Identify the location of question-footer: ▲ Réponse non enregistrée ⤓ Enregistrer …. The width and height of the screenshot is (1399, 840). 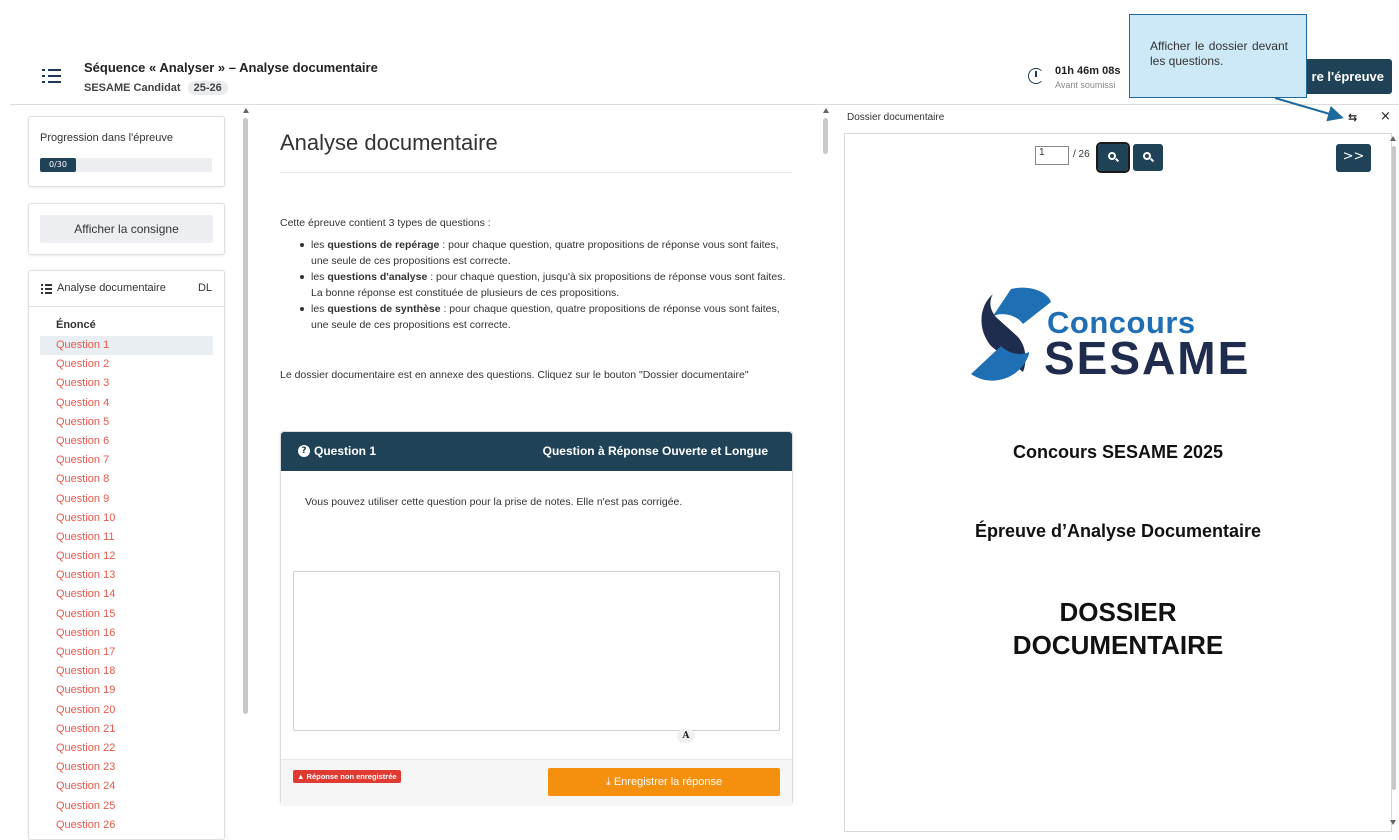
(536, 781).